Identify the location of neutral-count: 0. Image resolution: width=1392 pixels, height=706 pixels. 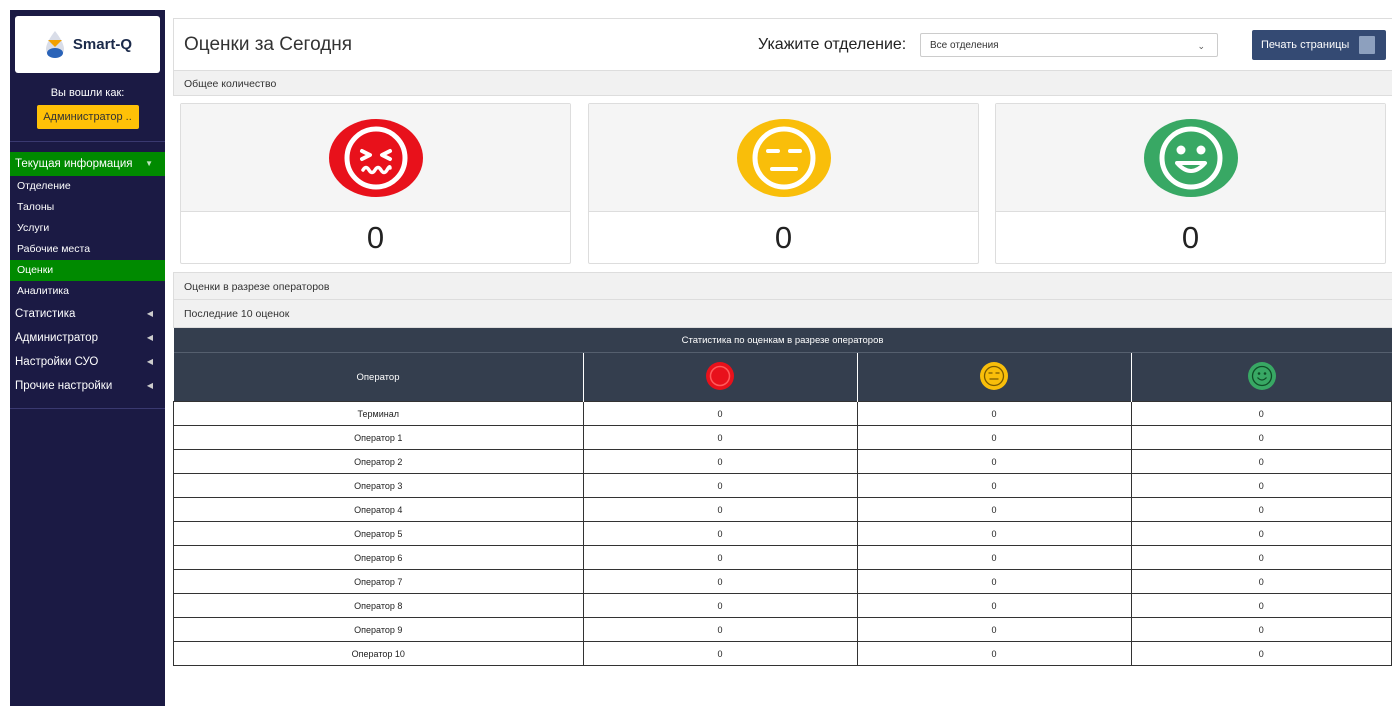
(783, 237).